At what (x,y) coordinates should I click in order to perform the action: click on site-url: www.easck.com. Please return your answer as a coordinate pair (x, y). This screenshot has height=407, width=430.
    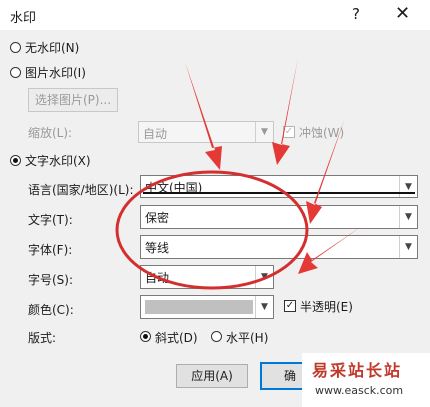
    Looking at the image, I should click on (359, 390).